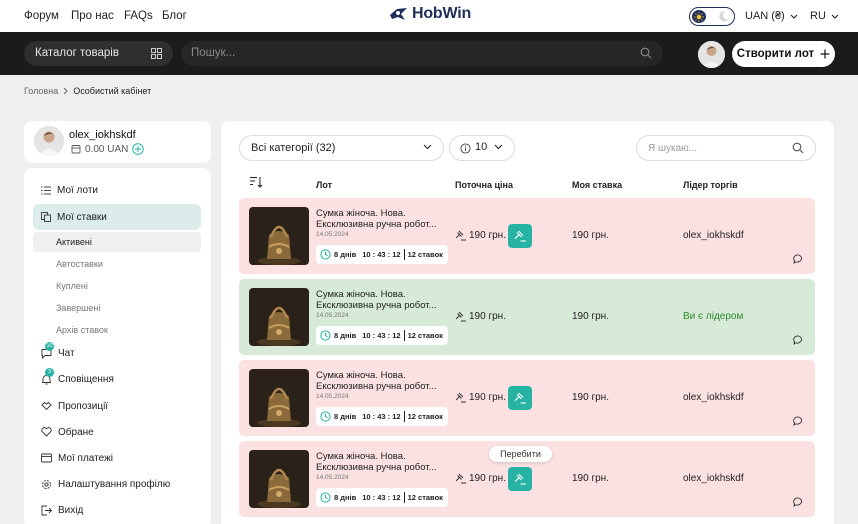 Image resolution: width=858 pixels, height=524 pixels. What do you see at coordinates (117, 308) in the screenshot?
I see `sidebar-subitem-finished: Завершені` at bounding box center [117, 308].